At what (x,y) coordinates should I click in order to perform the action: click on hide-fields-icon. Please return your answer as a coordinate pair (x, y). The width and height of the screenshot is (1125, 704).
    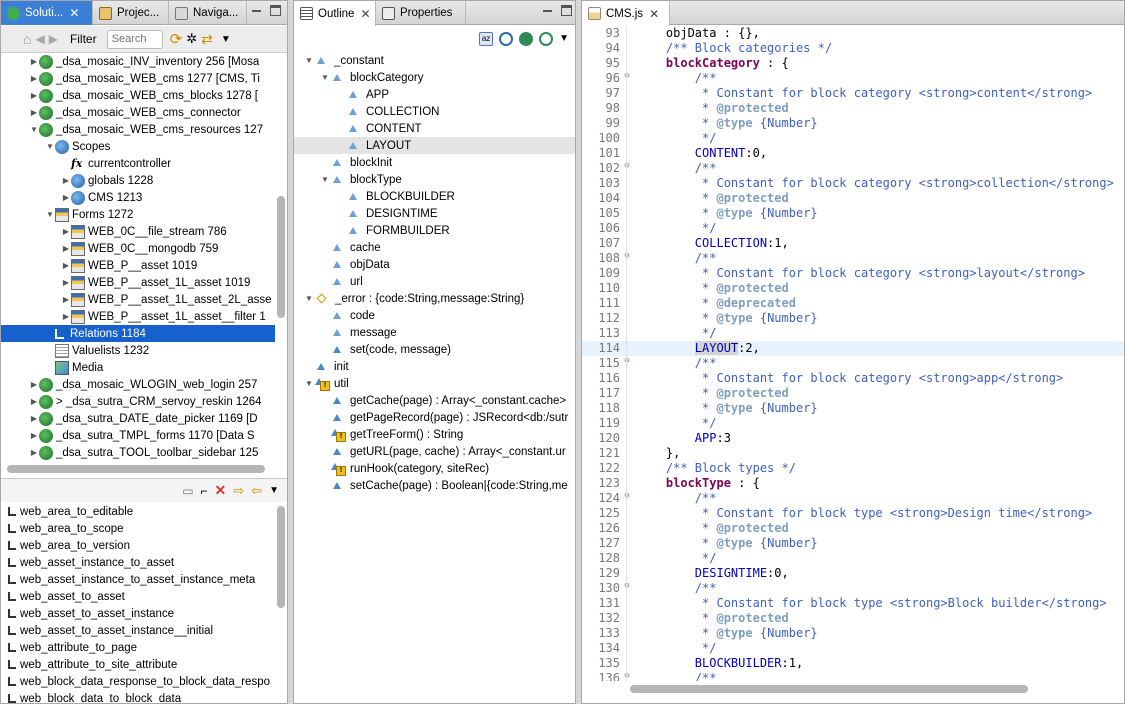
    Looking at the image, I should click on (506, 38).